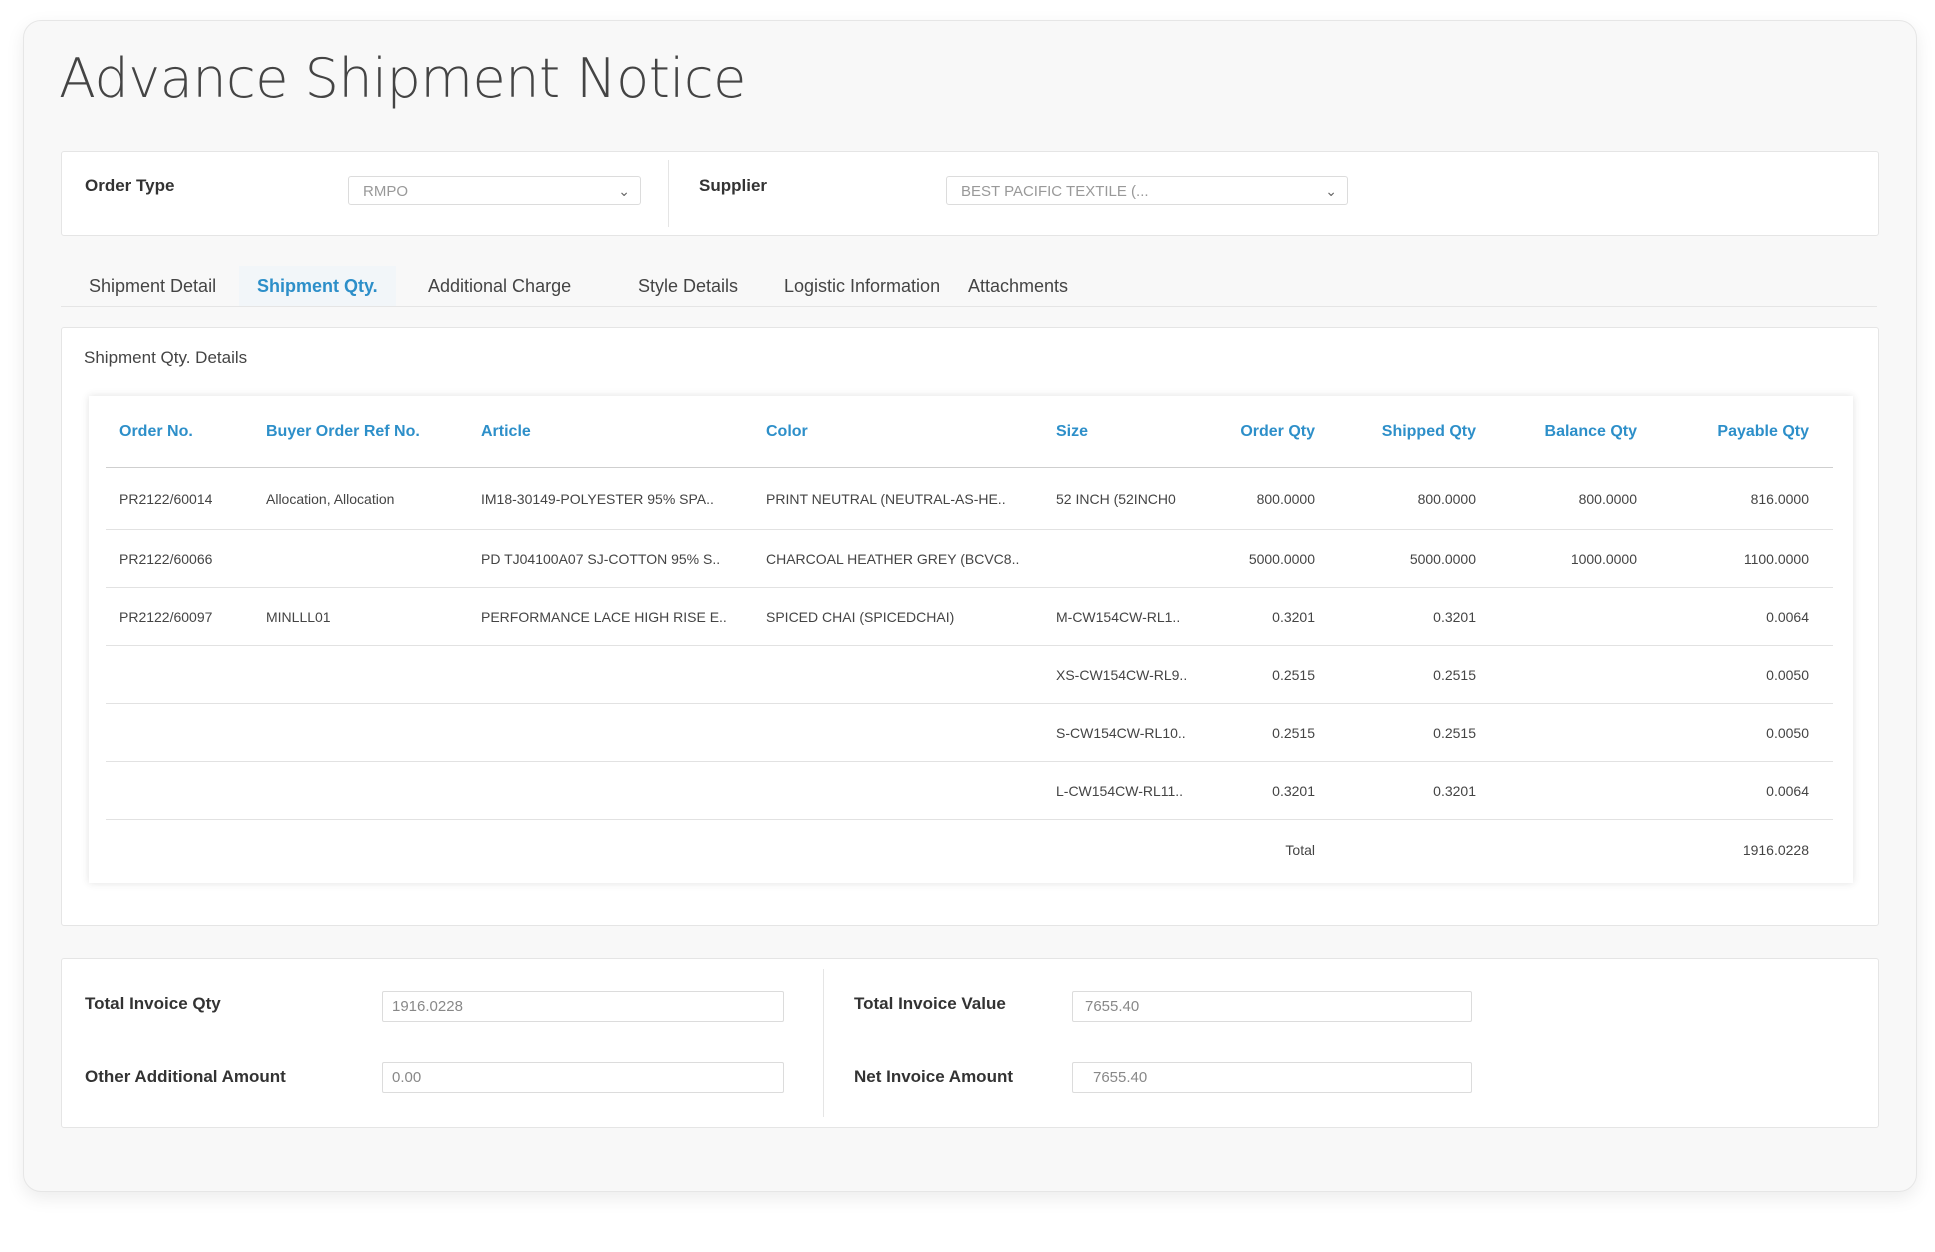  Describe the element at coordinates (1747, 432) in the screenshot. I see `column-header-payable-qty: Payable Qty` at that location.